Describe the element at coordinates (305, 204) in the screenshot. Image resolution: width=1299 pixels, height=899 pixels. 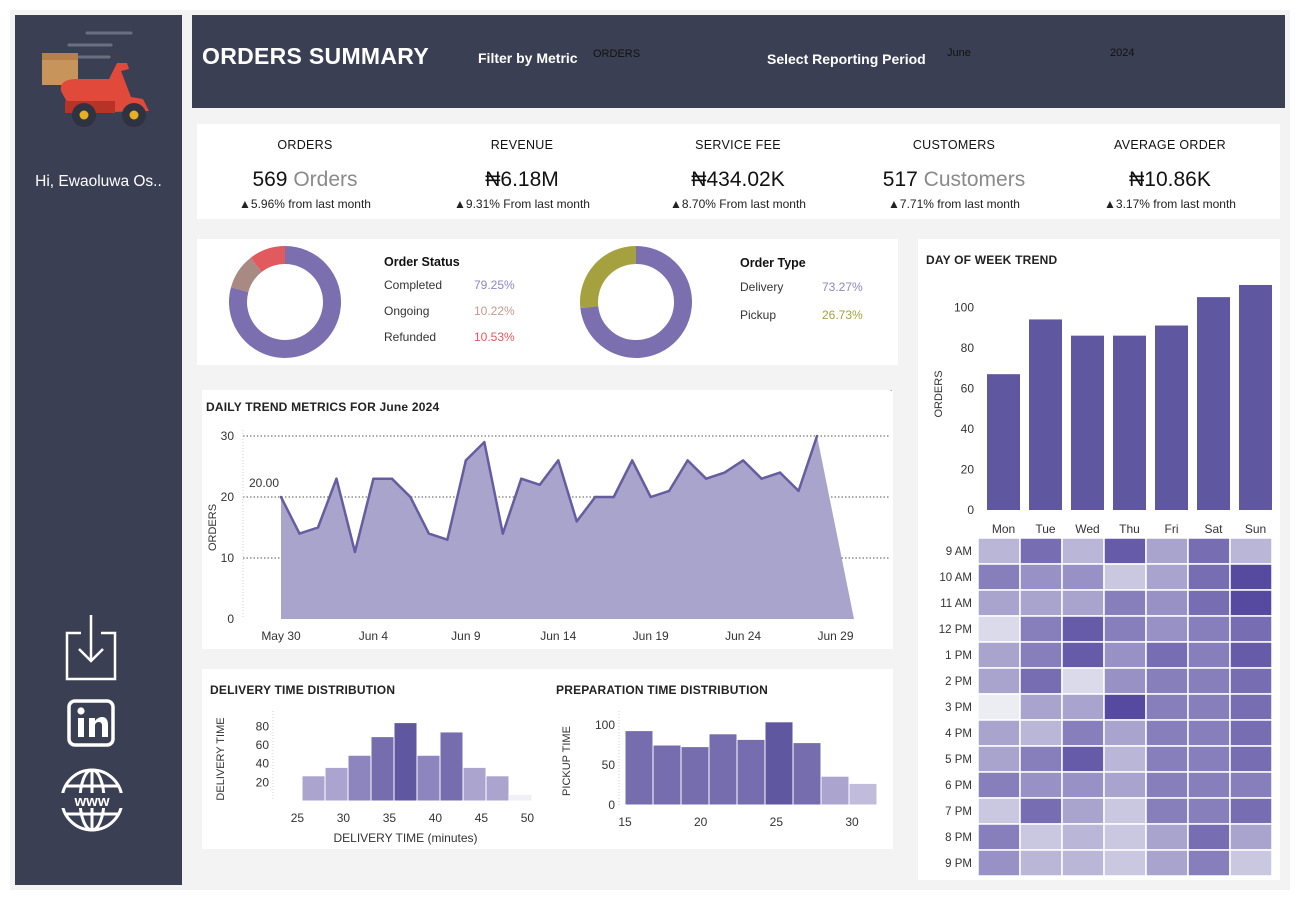
I see `kpi-change: ▲5.96% from last month` at that location.